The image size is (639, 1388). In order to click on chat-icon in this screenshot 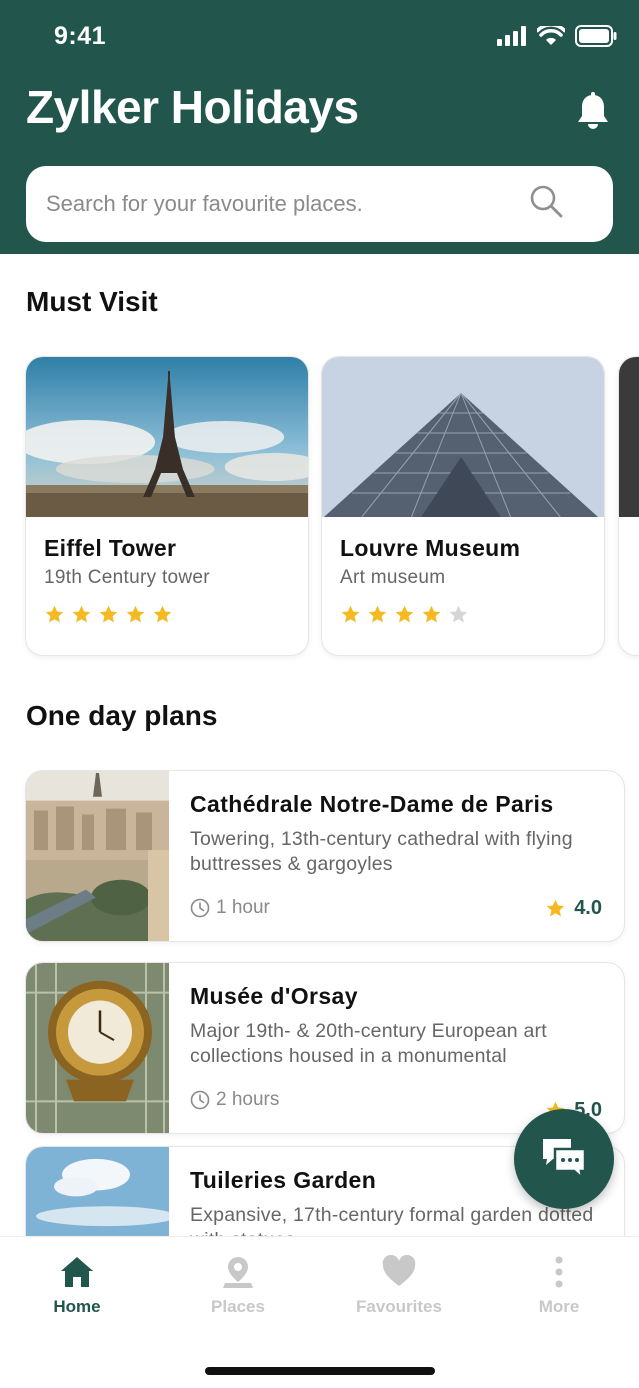, I will do `click(565, 1160)`.